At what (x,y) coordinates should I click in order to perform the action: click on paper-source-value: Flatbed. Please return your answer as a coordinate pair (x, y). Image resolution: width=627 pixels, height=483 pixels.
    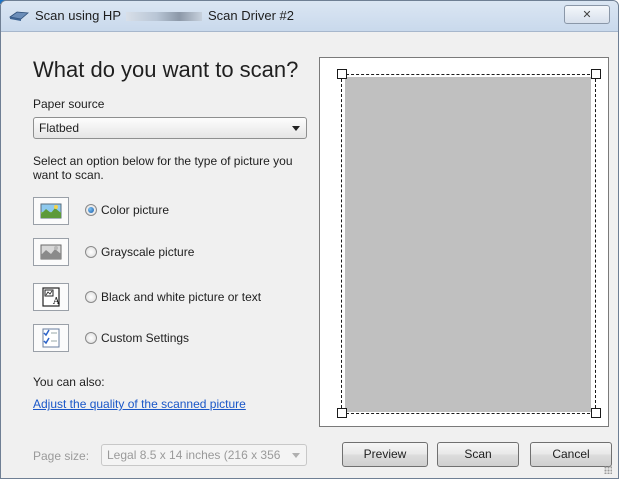
    Looking at the image, I should click on (59, 128).